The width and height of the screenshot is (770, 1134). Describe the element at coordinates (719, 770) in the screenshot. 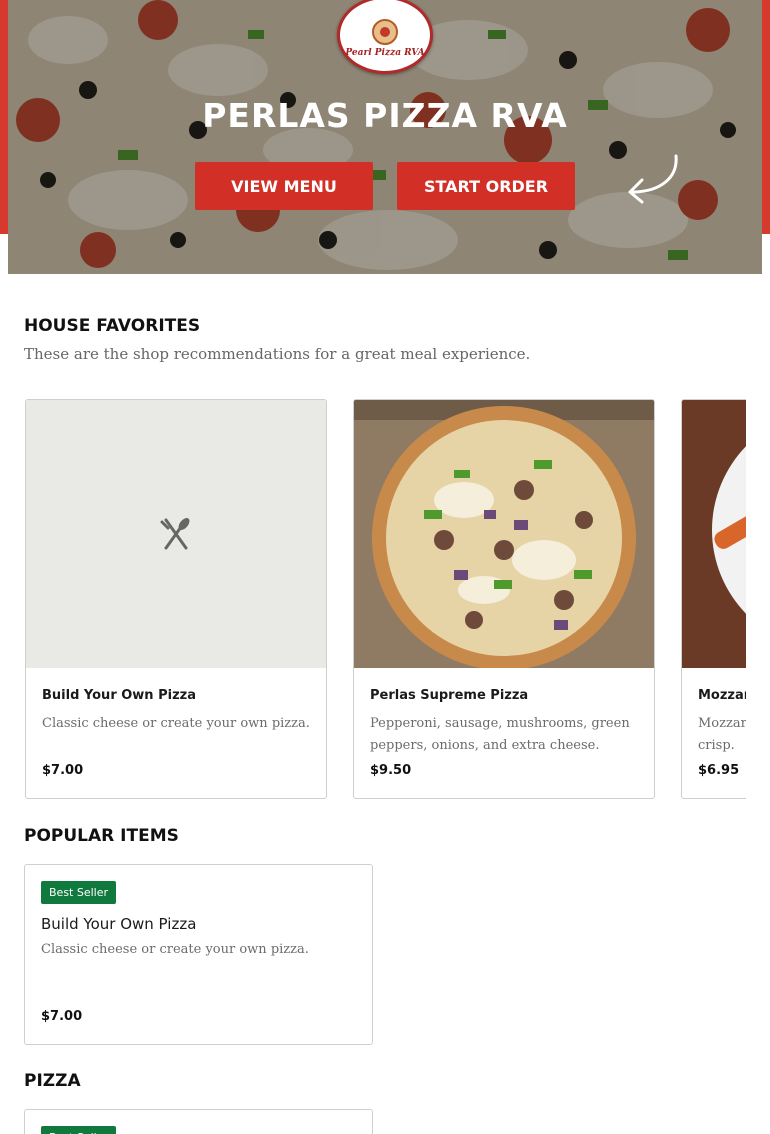

I see `favorite-item-price: $6.95` at that location.